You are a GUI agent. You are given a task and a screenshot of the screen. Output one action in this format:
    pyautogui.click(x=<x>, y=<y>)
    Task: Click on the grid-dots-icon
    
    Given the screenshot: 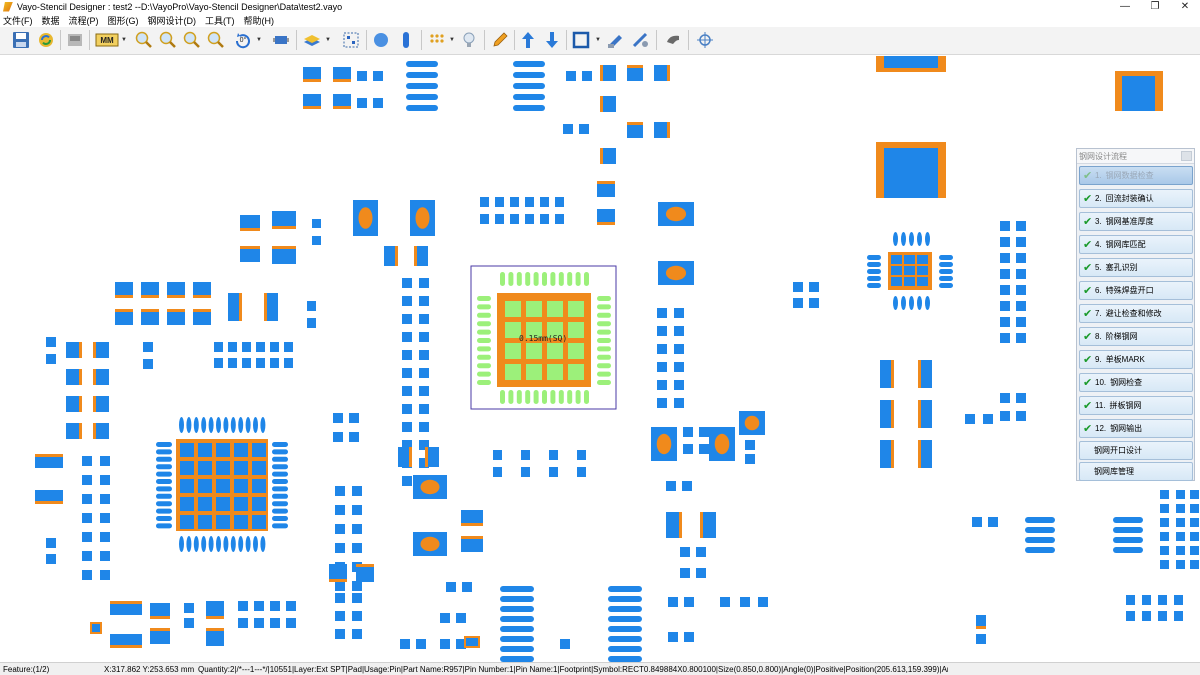 What is the action you would take?
    pyautogui.click(x=437, y=40)
    